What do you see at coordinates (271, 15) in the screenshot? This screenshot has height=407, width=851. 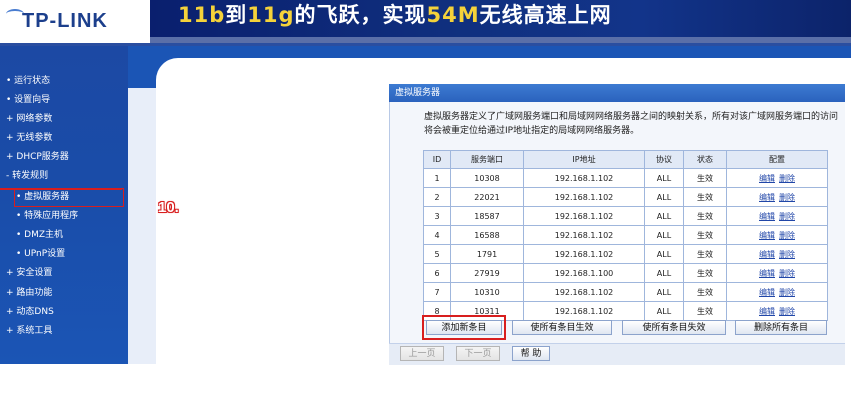 I see `banner-slogan-part3: 11g` at bounding box center [271, 15].